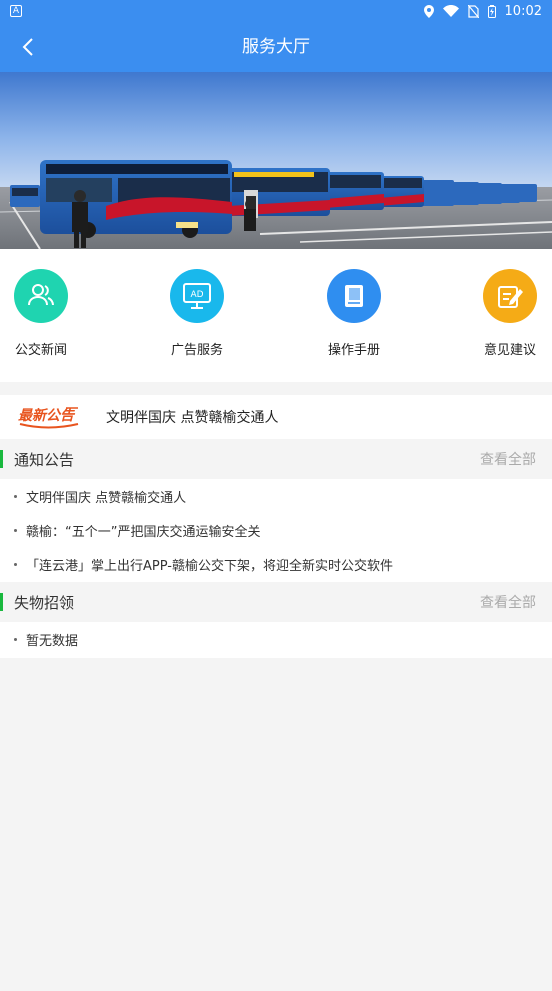 This screenshot has width=552, height=991. Describe the element at coordinates (354, 296) in the screenshot. I see `book-icon` at that location.